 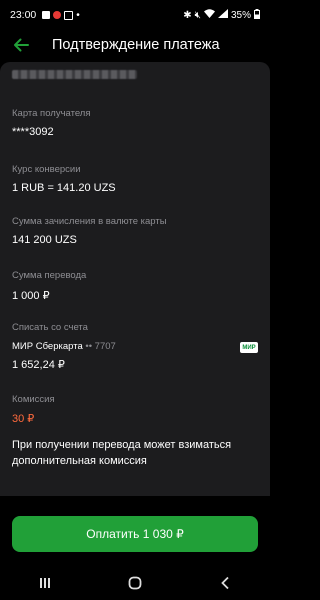 I want to click on status-bar: 23:00 • ✱ 🔇︎ 35%, so click(x=135, y=15).